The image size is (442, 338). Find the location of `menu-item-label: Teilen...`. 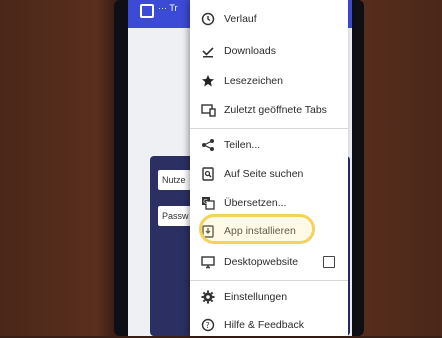

menu-item-label: Teilen... is located at coordinates (242, 145).